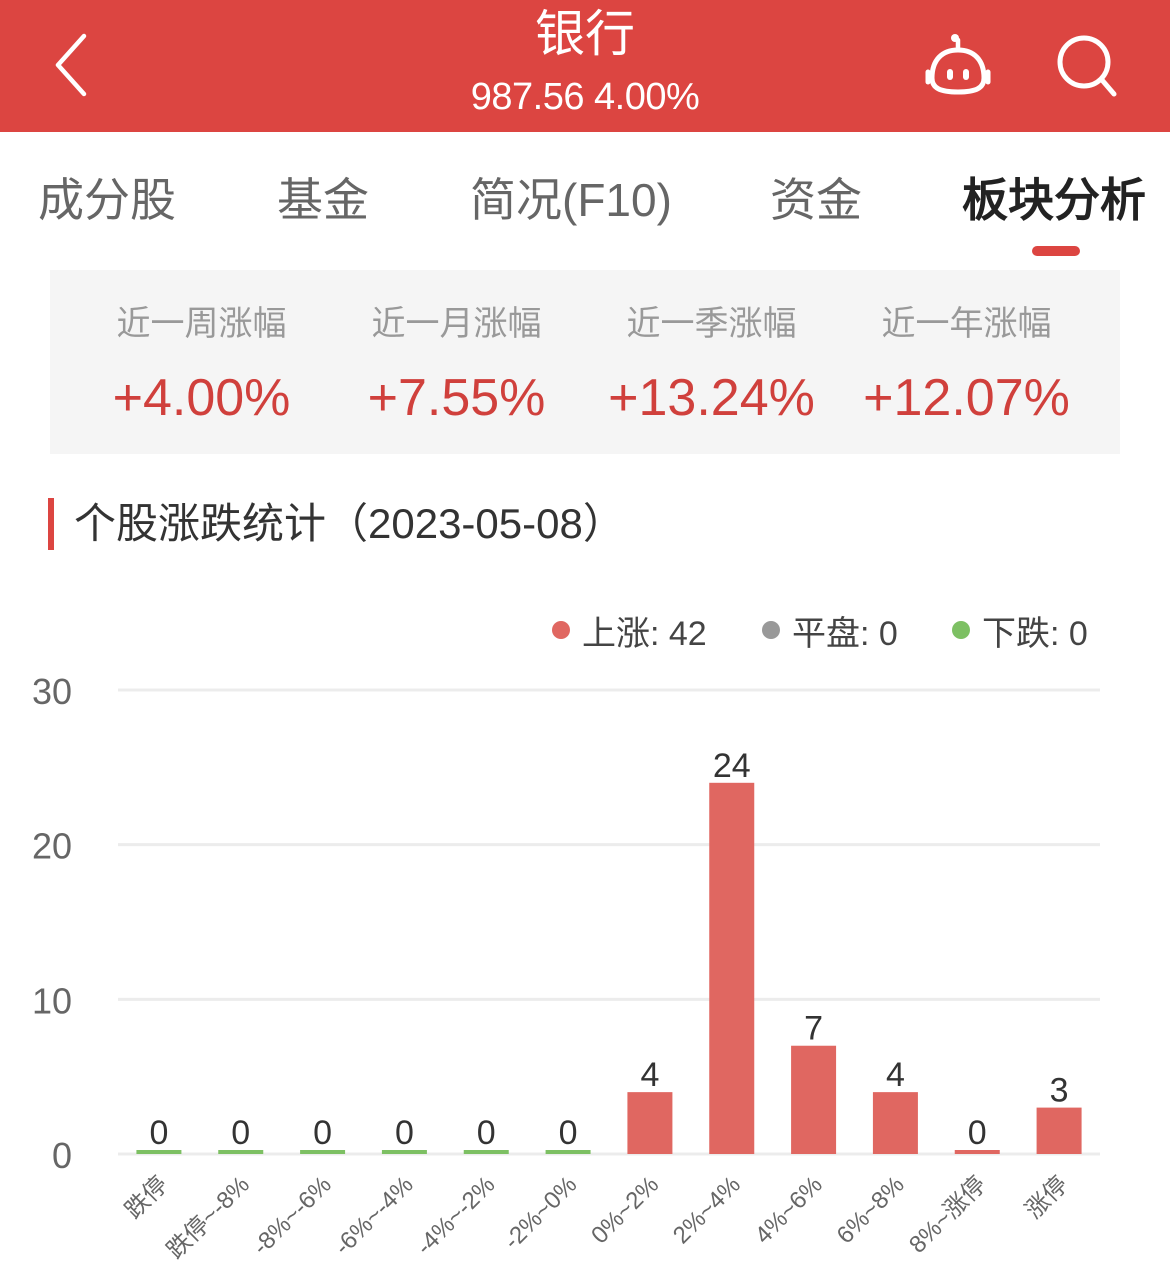  Describe the element at coordinates (107, 200) in the screenshot. I see `tab-constituents: 成分股` at that location.